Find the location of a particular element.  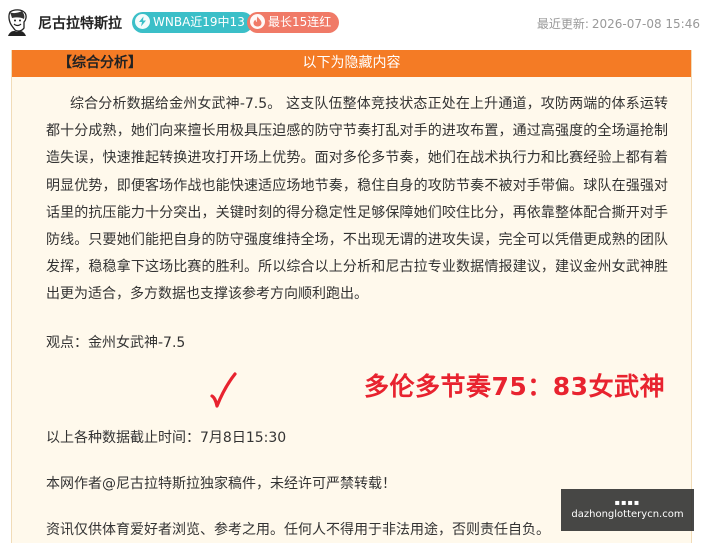

streak-badge: 最长15连红 is located at coordinates (293, 22).